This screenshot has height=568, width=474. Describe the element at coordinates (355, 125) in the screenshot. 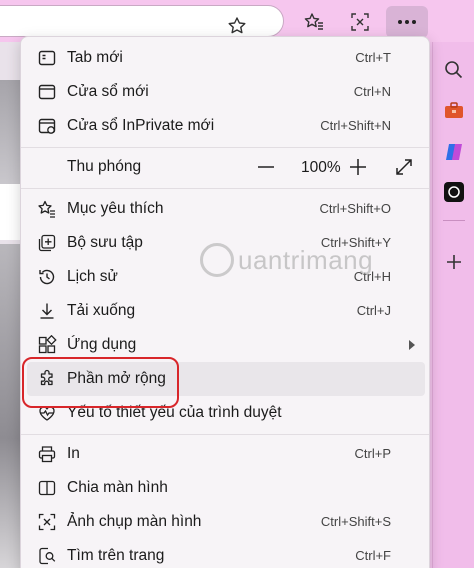

I see `menu-item-shortcut: Ctrl+Shift+N` at that location.